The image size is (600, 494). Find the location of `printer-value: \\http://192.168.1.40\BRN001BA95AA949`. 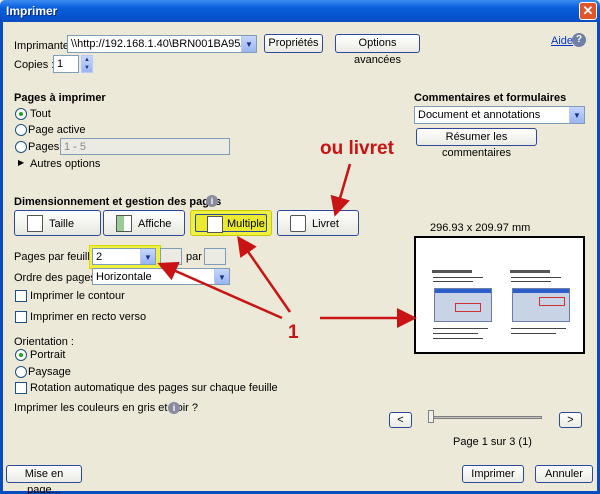

printer-value: \\http://192.168.1.40\BRN001BA95AA949 is located at coordinates (164, 44).